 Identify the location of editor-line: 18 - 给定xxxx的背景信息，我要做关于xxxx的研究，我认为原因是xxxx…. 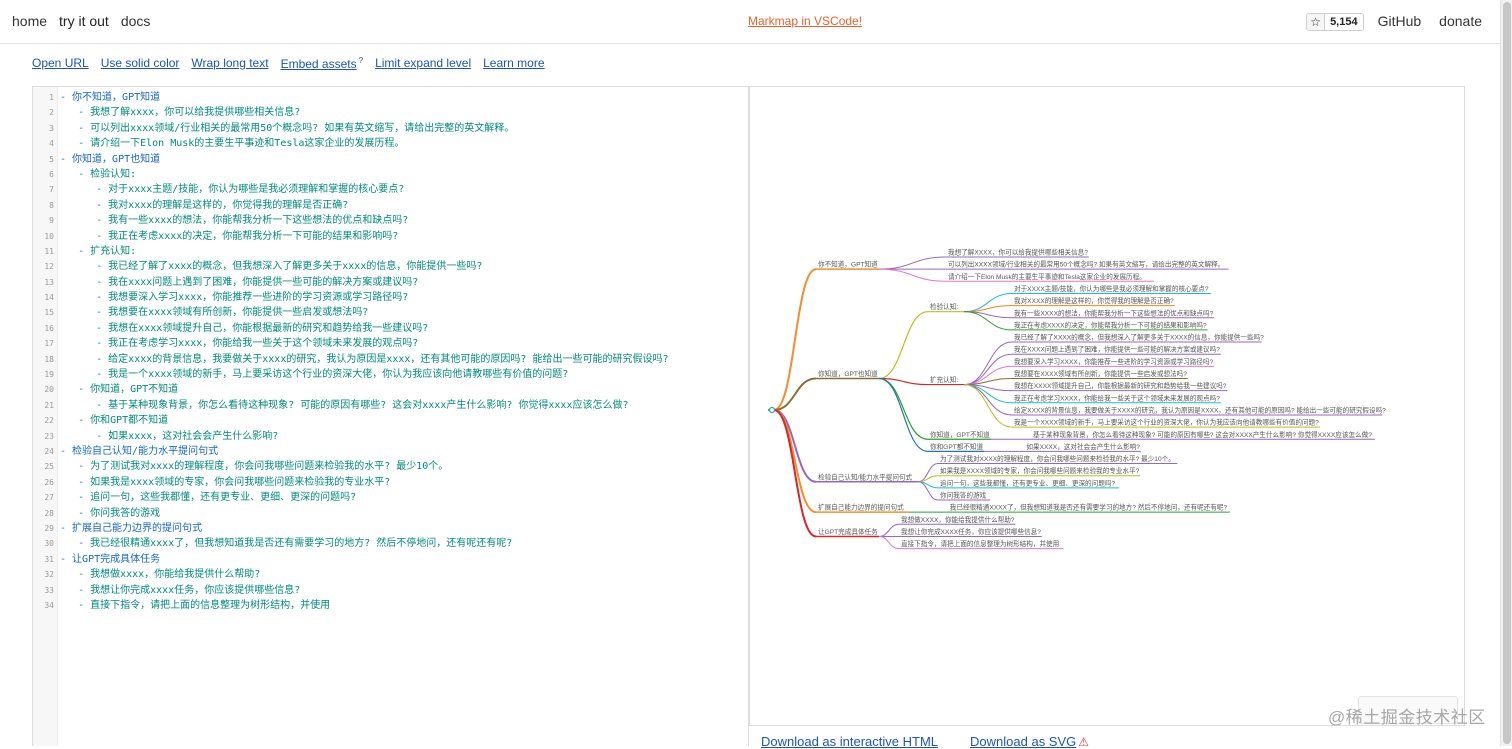
(390, 359).